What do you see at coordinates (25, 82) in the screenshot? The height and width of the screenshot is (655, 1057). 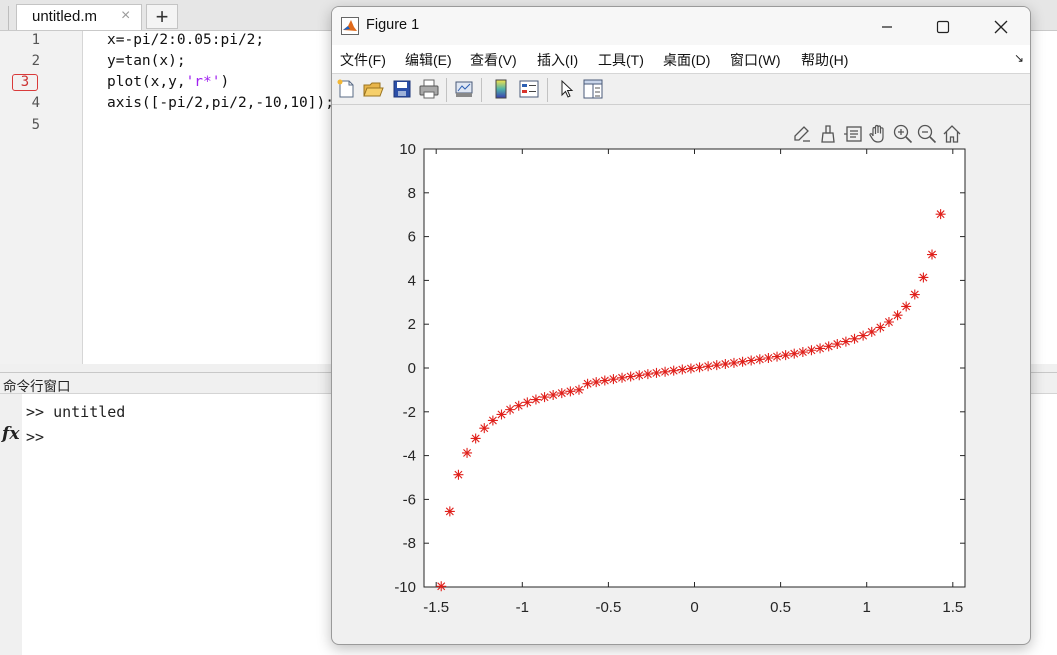 I see `breakpoint-marker: 3` at bounding box center [25, 82].